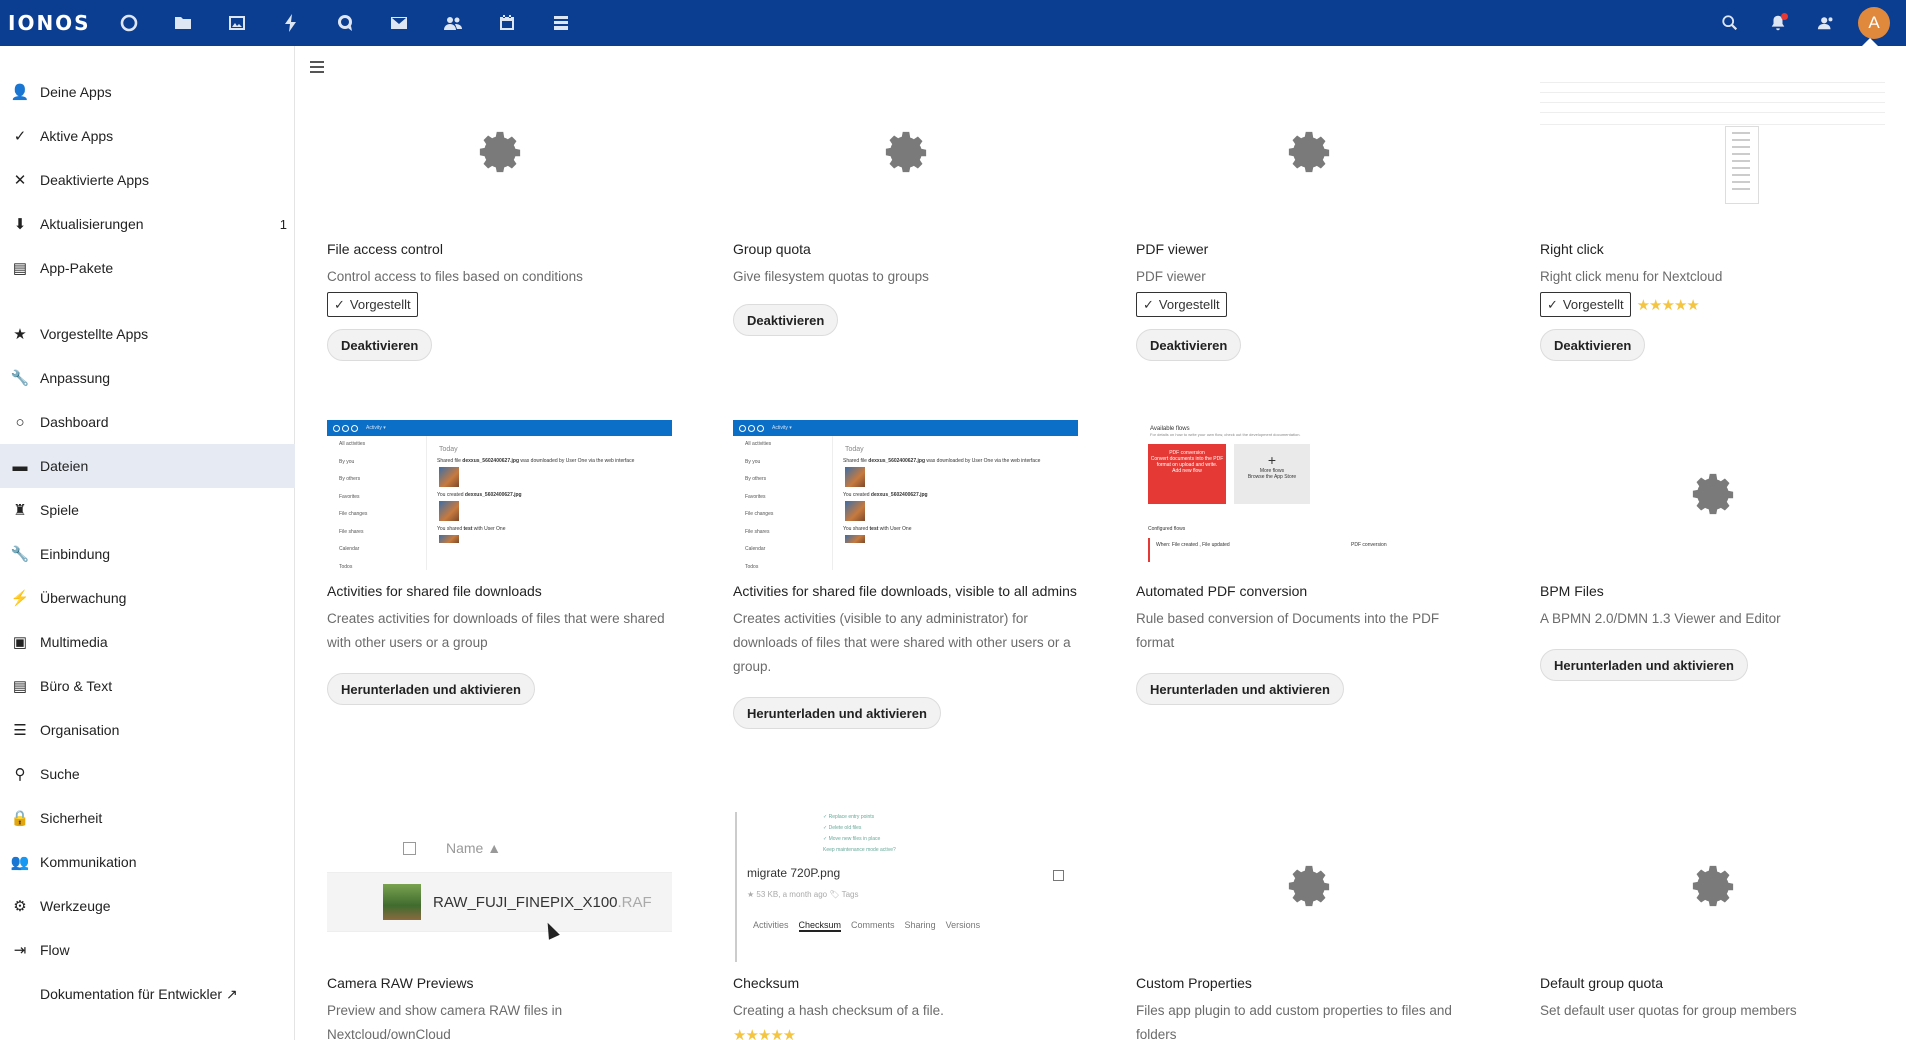 Image resolution: width=1906 pixels, height=1040 pixels. Describe the element at coordinates (1172, 249) in the screenshot. I see `app-name: PDF viewer` at that location.